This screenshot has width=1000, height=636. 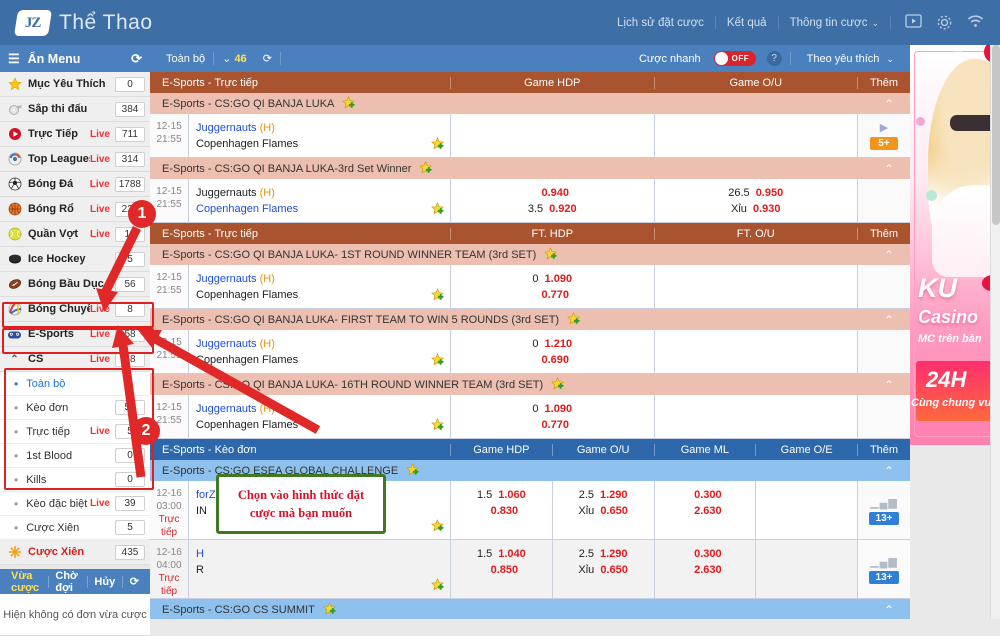 What do you see at coordinates (883, 135) in the screenshot?
I see `match-more-cell: ▶ 5+` at bounding box center [883, 135].